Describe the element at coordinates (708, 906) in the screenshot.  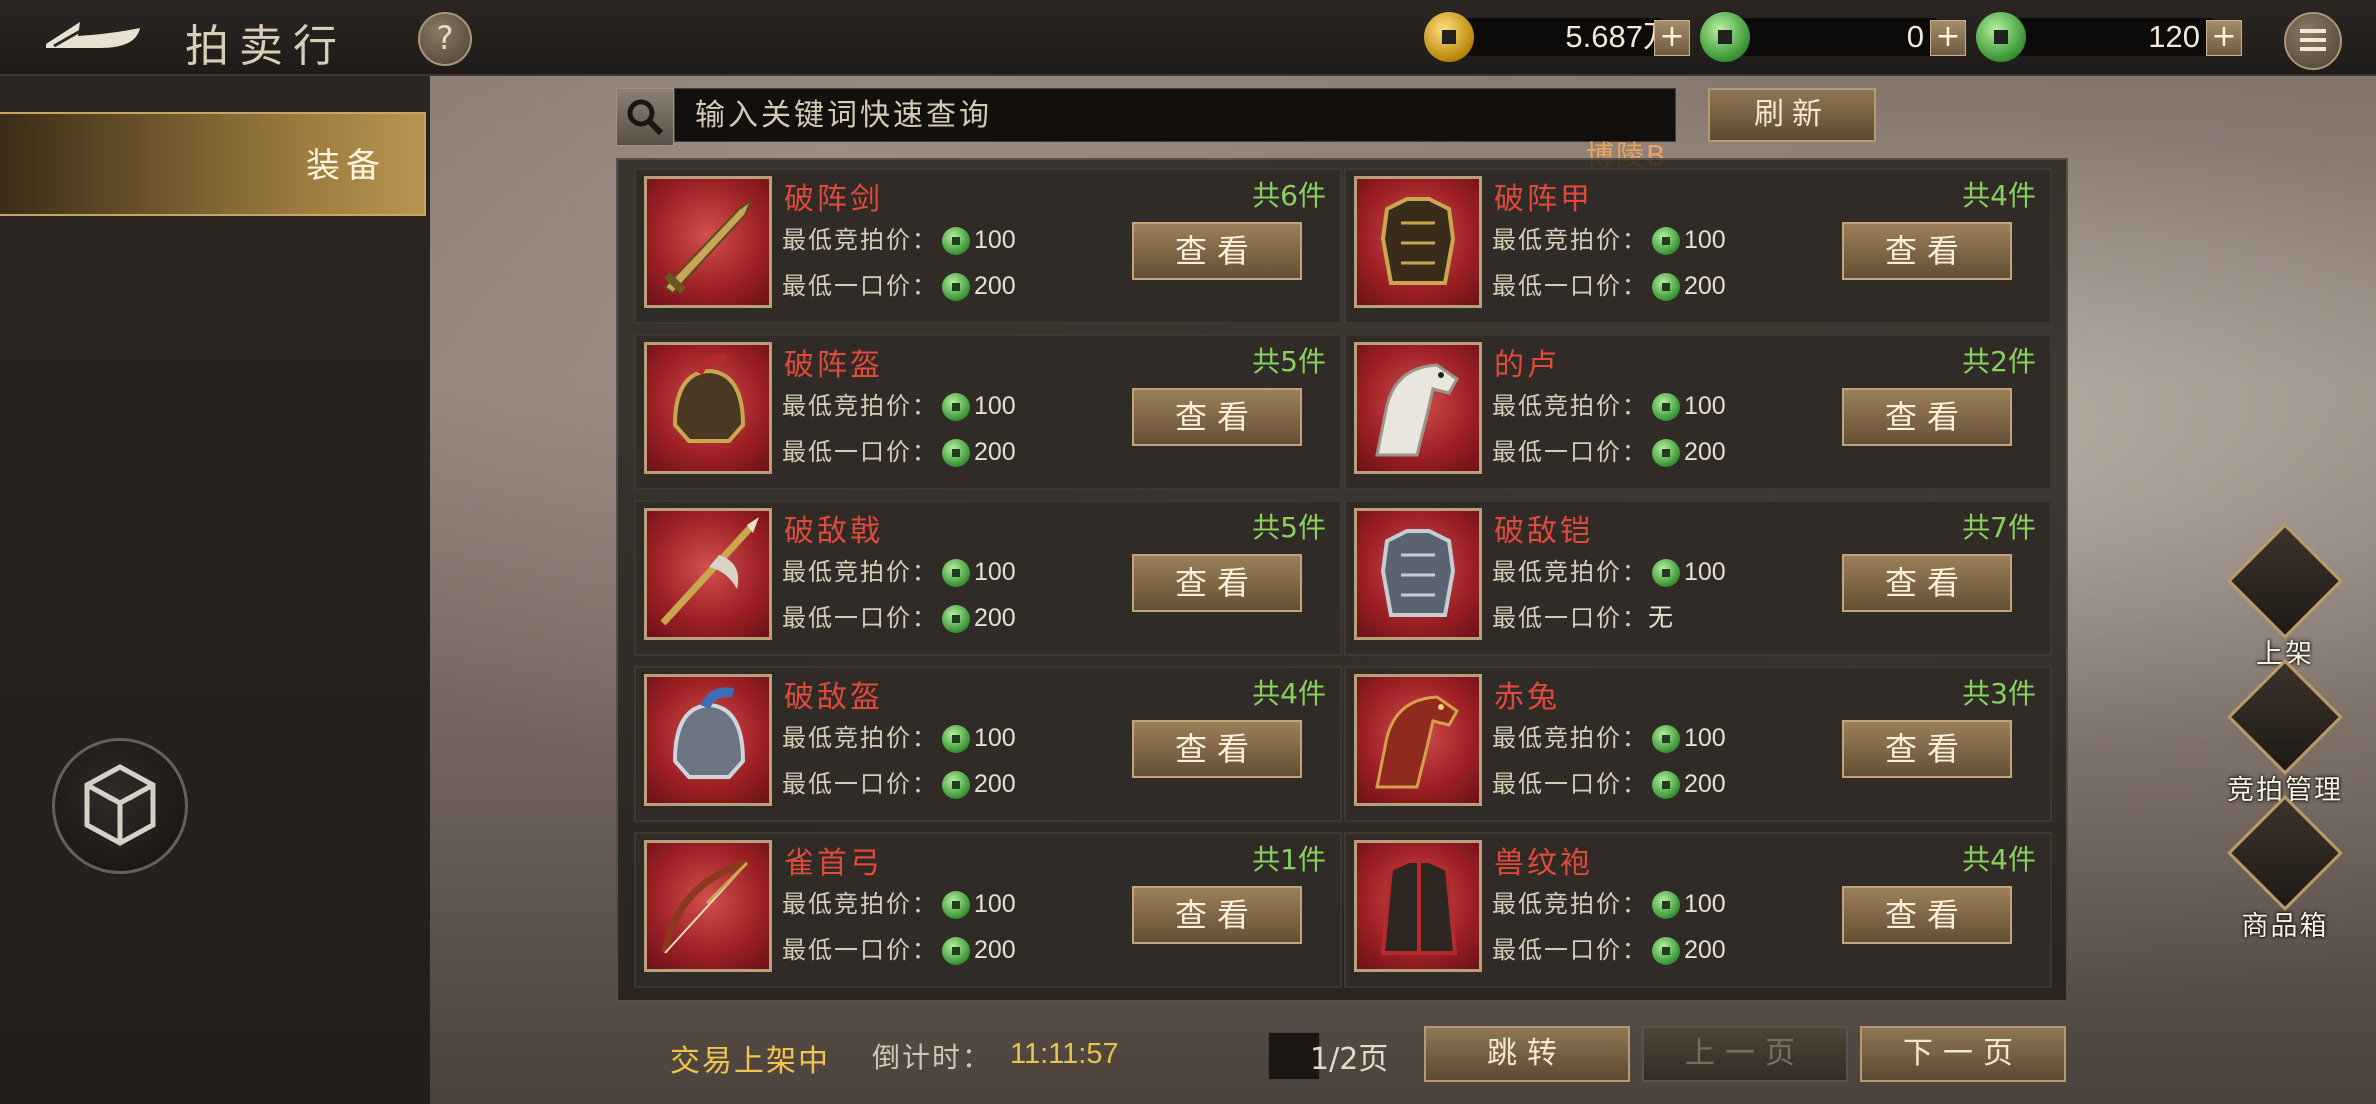
I see `bow-icon` at that location.